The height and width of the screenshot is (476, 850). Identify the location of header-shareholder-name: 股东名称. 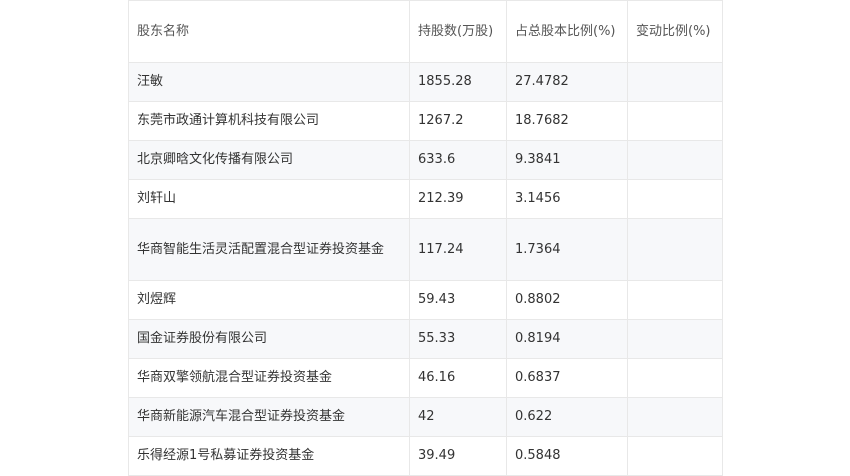
(269, 31).